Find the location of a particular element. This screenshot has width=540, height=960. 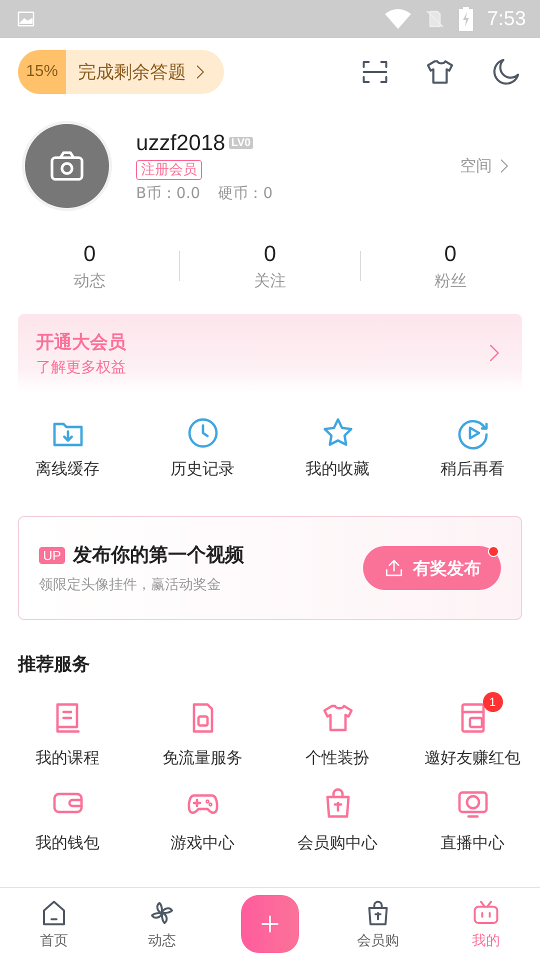

username: uzzf2018 is located at coordinates (181, 143).